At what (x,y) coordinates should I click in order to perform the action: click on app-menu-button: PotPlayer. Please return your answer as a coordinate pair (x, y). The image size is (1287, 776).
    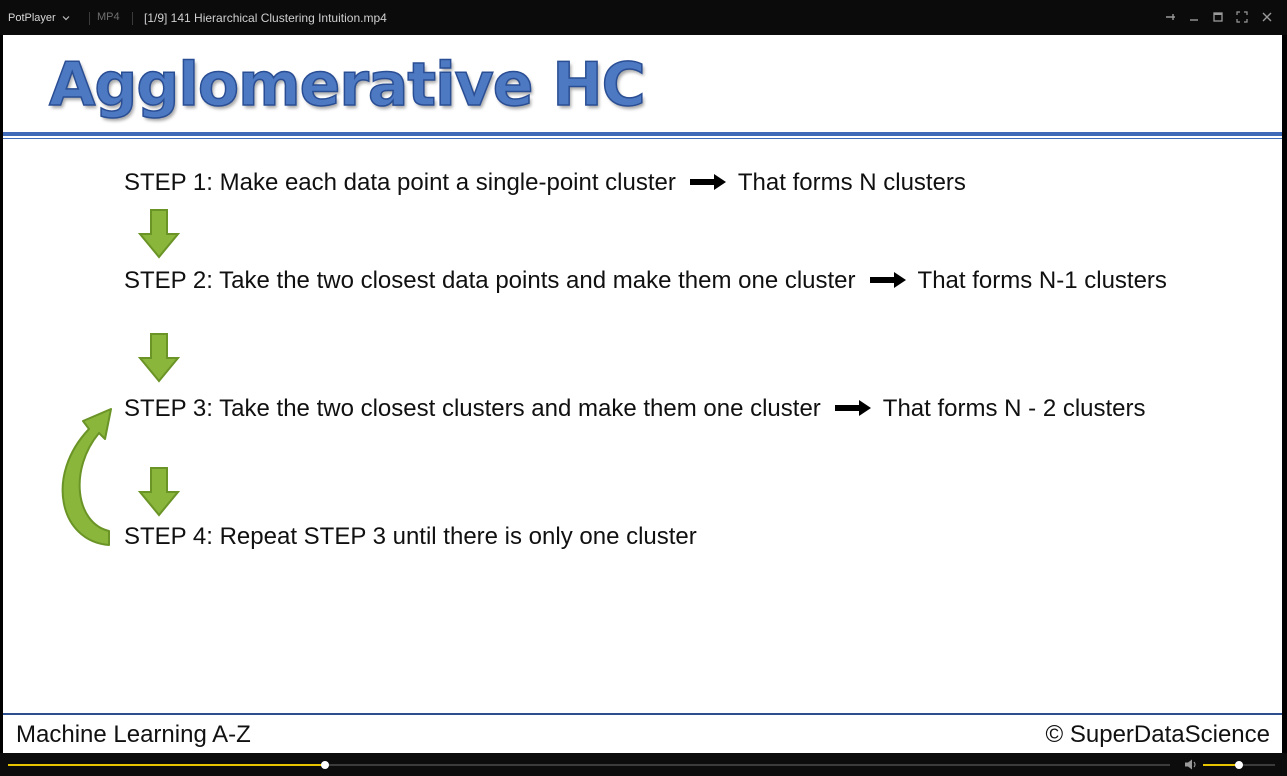
    Looking at the image, I should click on (39, 18).